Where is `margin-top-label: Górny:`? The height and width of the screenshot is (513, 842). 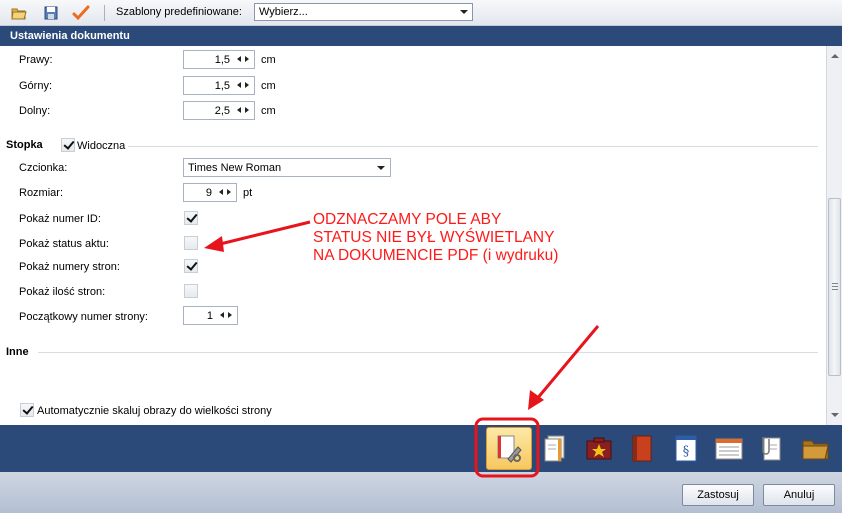
margin-top-label: Górny: is located at coordinates (36, 86).